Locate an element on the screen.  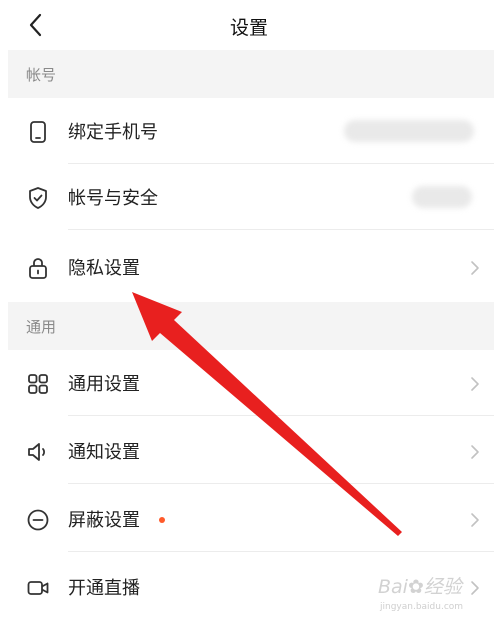
settings-row-general: 通用设置 is located at coordinates (251, 383).